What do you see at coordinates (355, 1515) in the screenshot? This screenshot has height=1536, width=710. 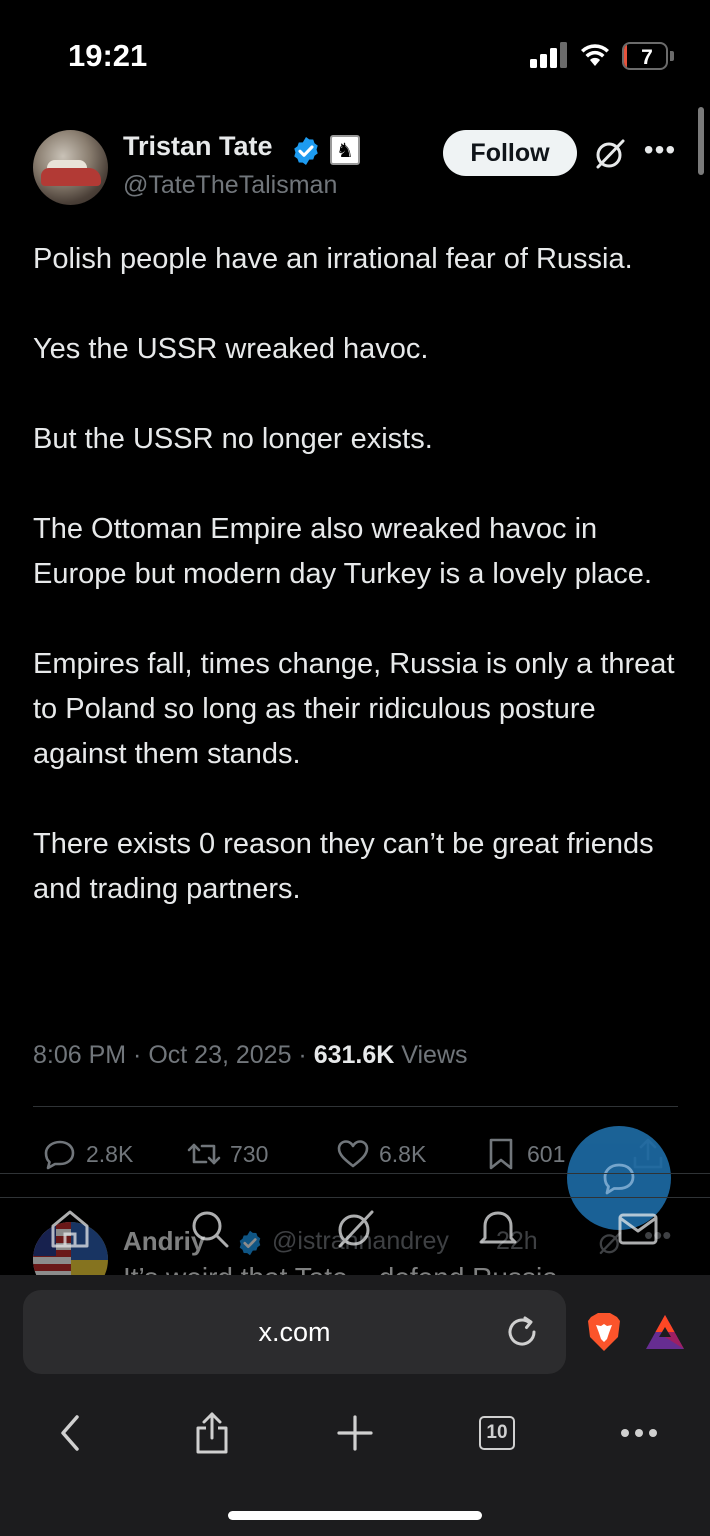 I see `home-indicator` at bounding box center [355, 1515].